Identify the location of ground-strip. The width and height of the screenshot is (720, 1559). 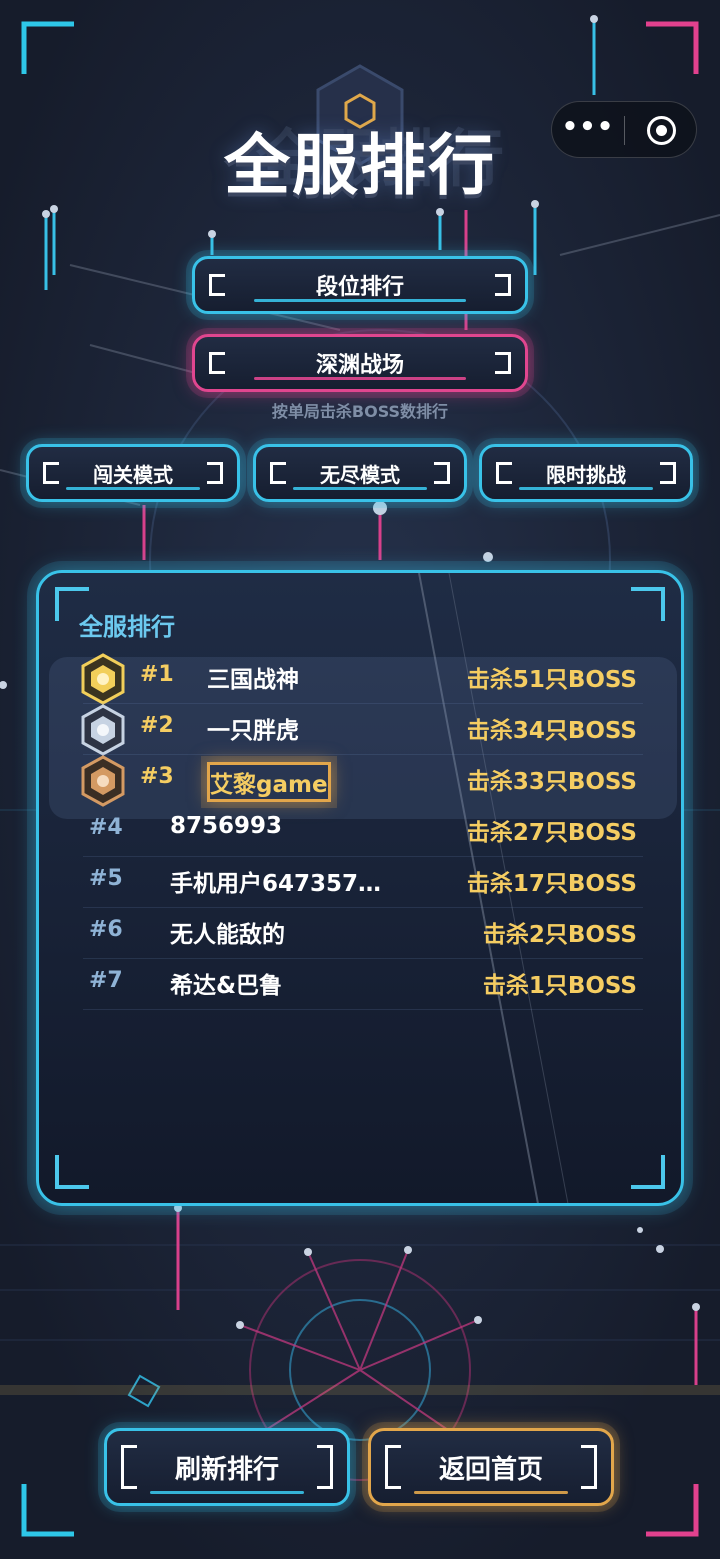
(360, 1390).